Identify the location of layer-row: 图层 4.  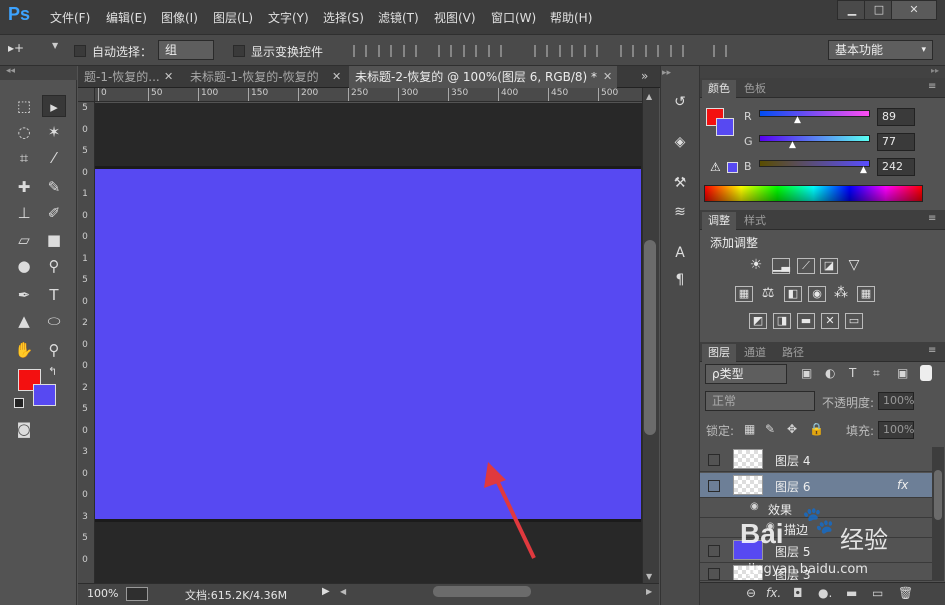
(816, 459).